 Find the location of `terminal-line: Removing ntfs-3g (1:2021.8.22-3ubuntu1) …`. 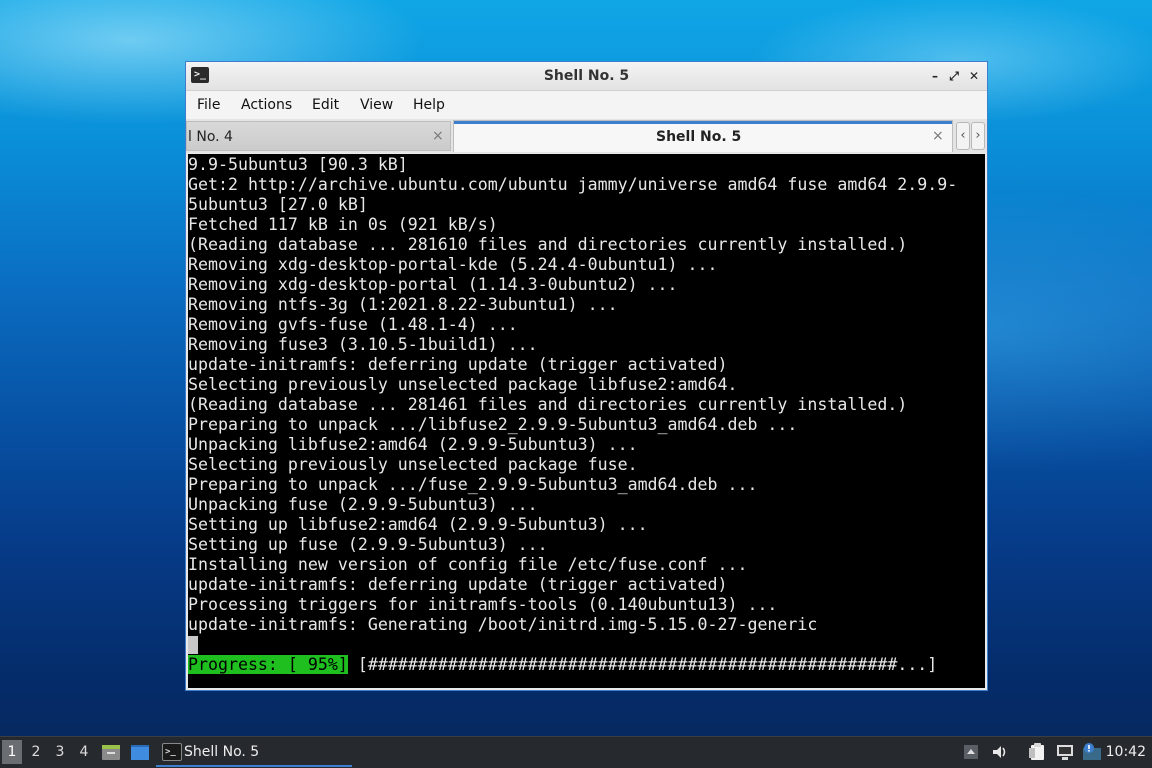

terminal-line: Removing ntfs-3g (1:2021.8.22-3ubuntu1) … is located at coordinates (403, 304).